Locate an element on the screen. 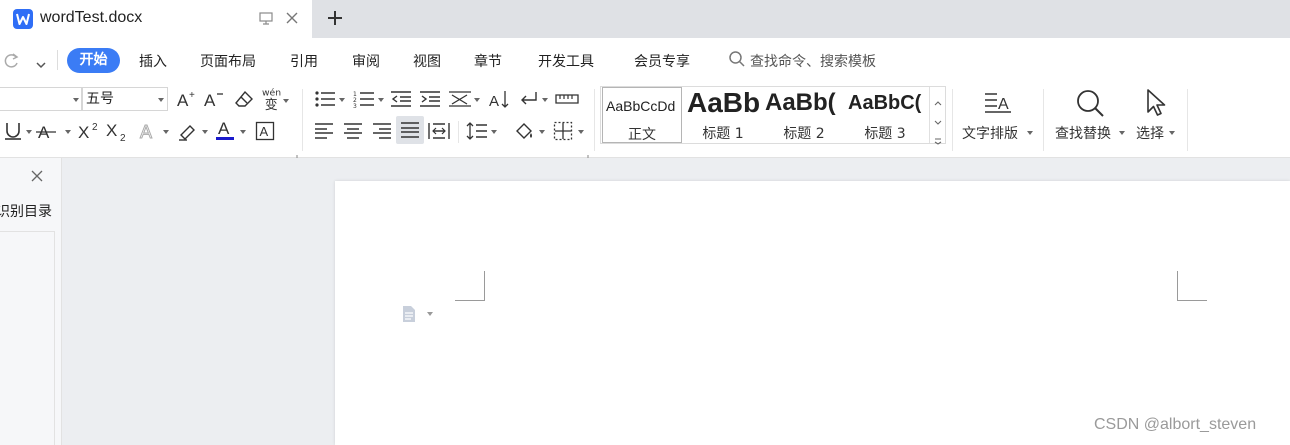 The image size is (1290, 445). styles-more-icon is located at coordinates (938, 139).